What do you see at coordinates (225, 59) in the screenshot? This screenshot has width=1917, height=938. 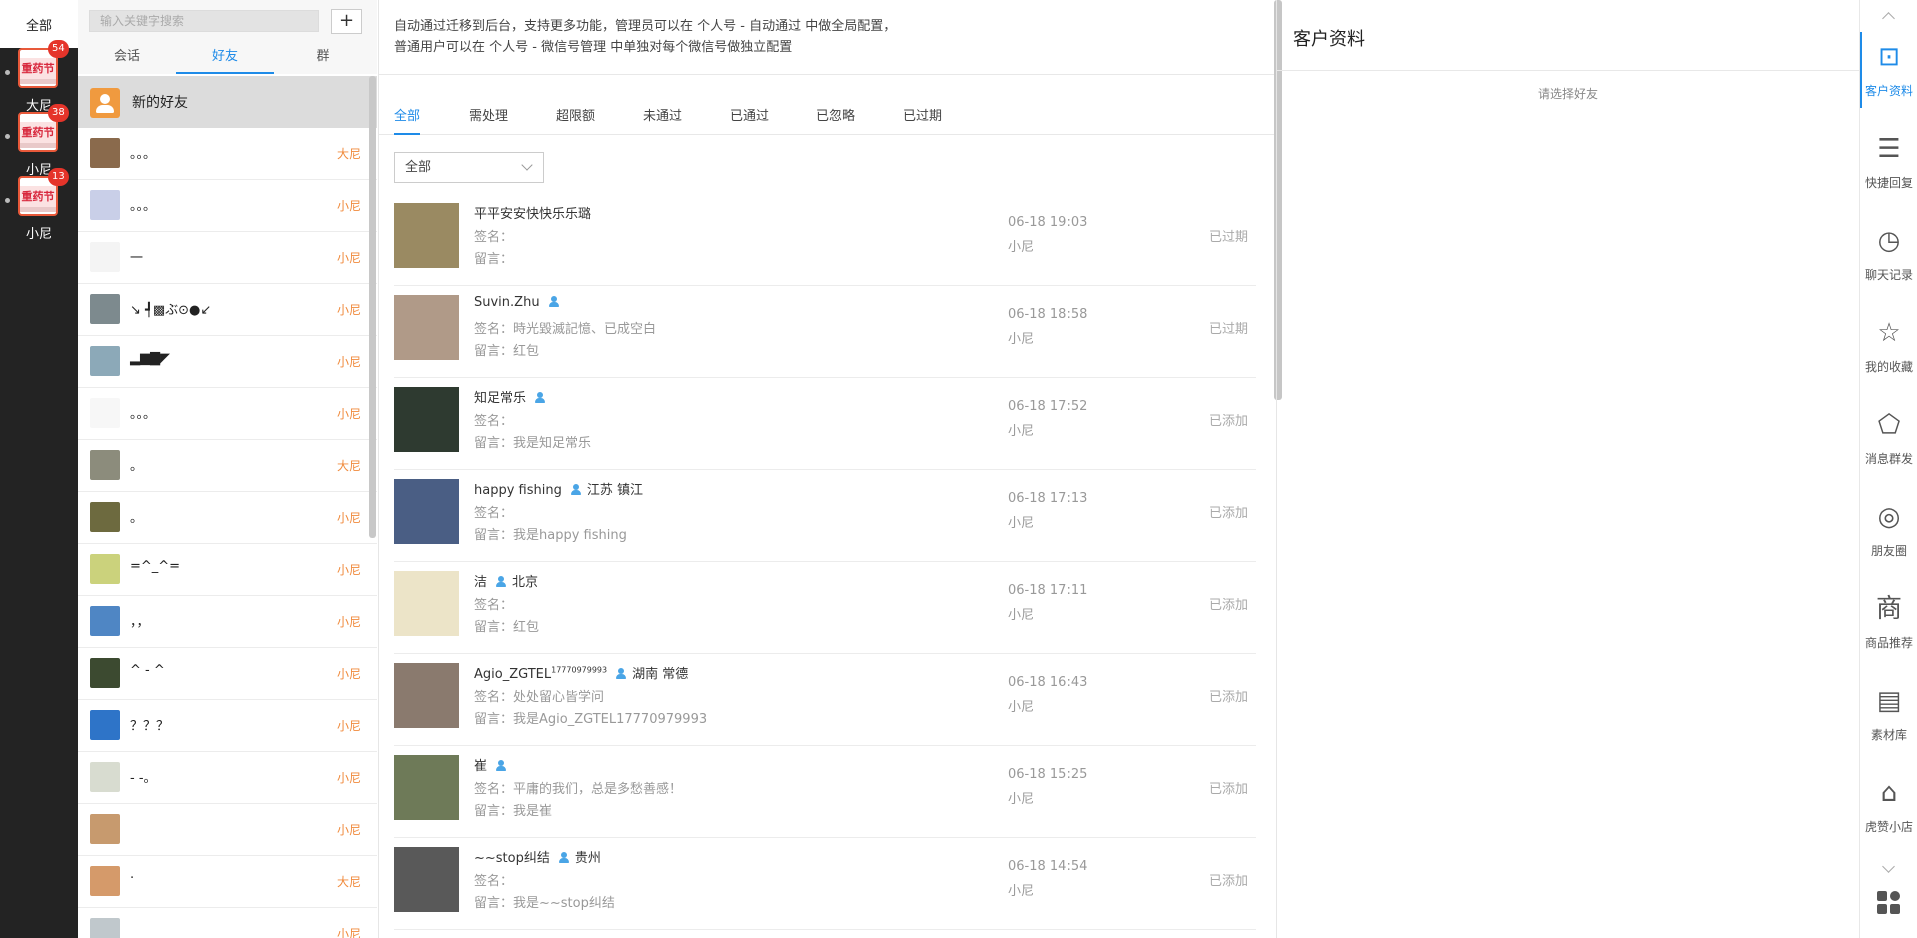 I see `tab-friends: 好友` at bounding box center [225, 59].